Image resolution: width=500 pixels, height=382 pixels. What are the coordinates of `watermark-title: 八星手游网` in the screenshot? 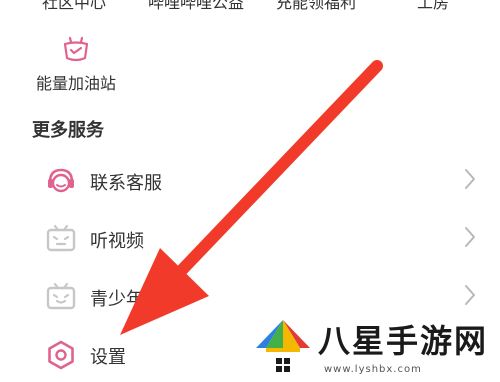 It's located at (403, 341).